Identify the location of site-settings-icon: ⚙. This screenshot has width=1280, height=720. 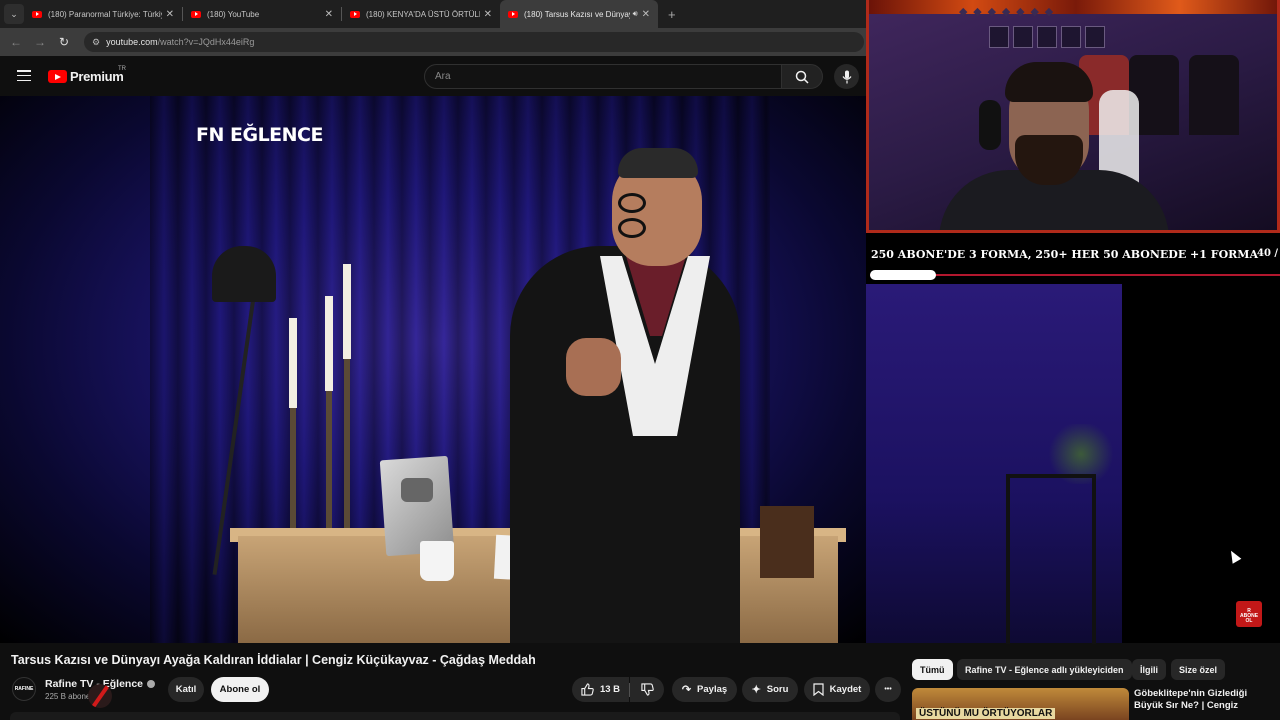
(96, 42).